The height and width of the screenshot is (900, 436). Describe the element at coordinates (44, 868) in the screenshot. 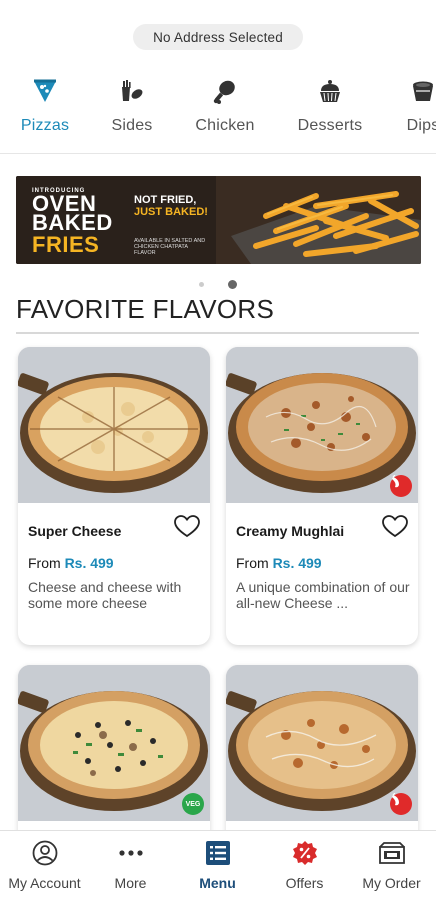

I see `nav-my-account: My Account` at that location.